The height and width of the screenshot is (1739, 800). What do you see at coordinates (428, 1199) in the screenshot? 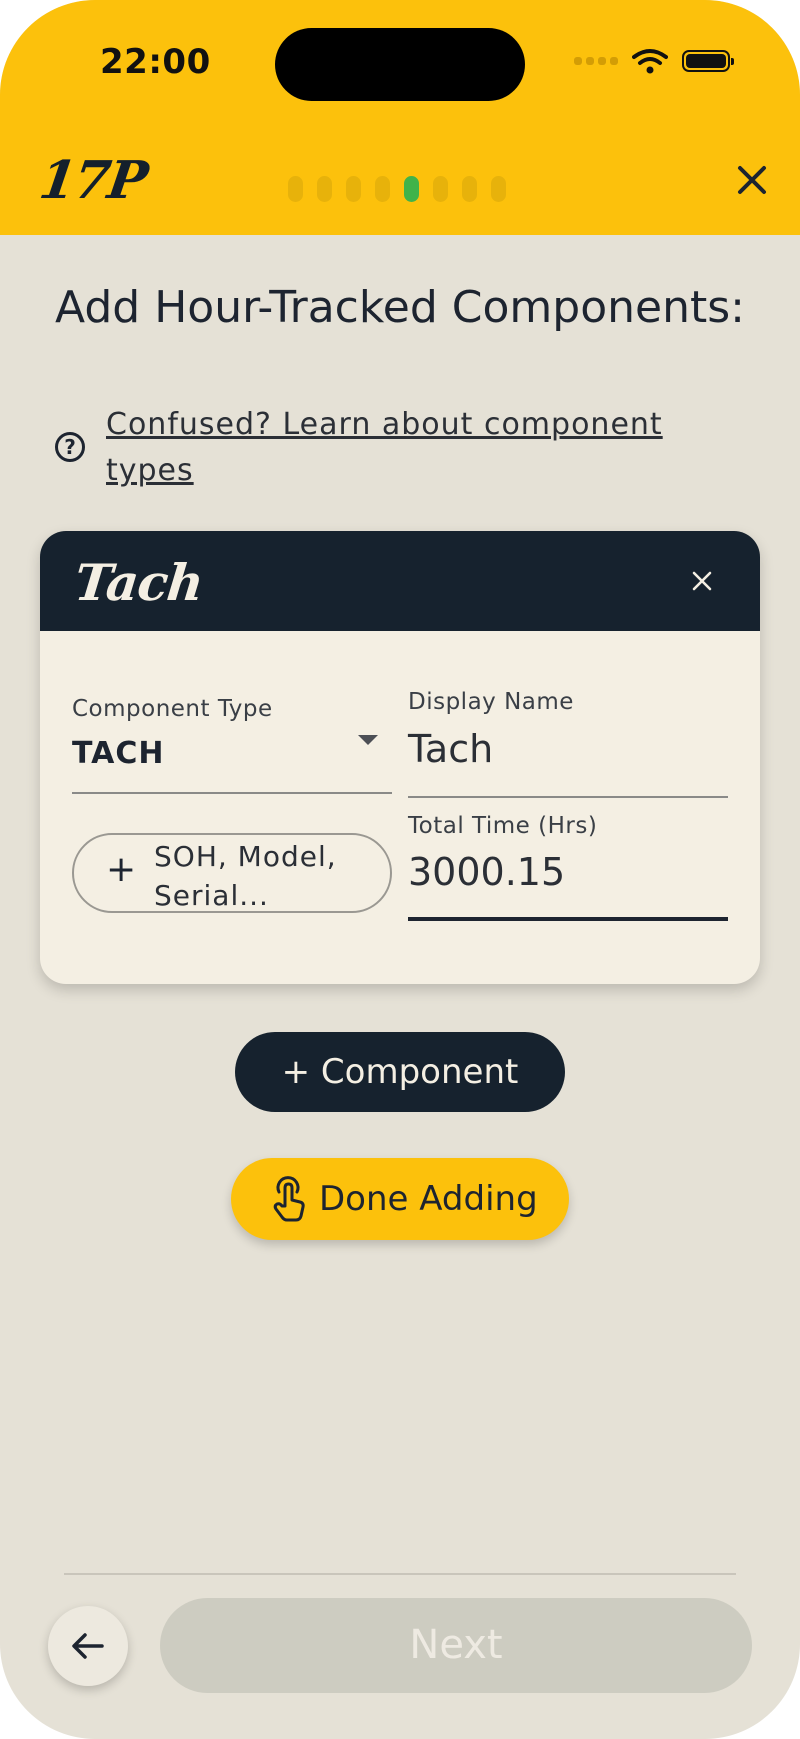
I see `done-adding-label: Done Adding` at bounding box center [428, 1199].